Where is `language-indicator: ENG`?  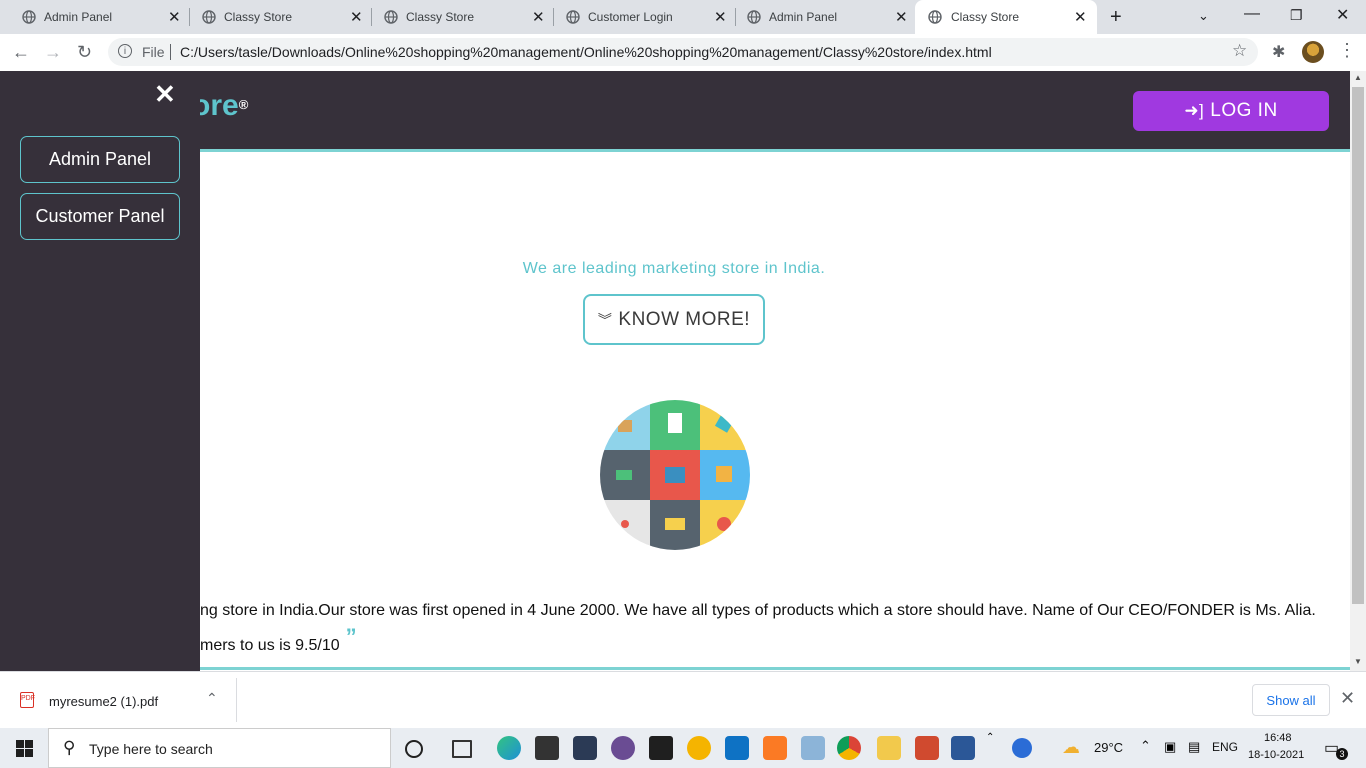 language-indicator: ENG is located at coordinates (1225, 747).